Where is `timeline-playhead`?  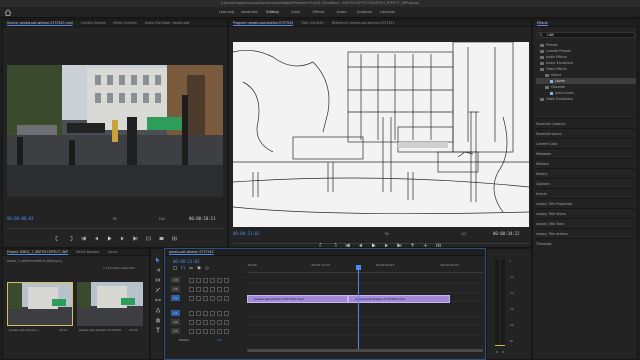
timeline-playhead is located at coordinates (358, 308).